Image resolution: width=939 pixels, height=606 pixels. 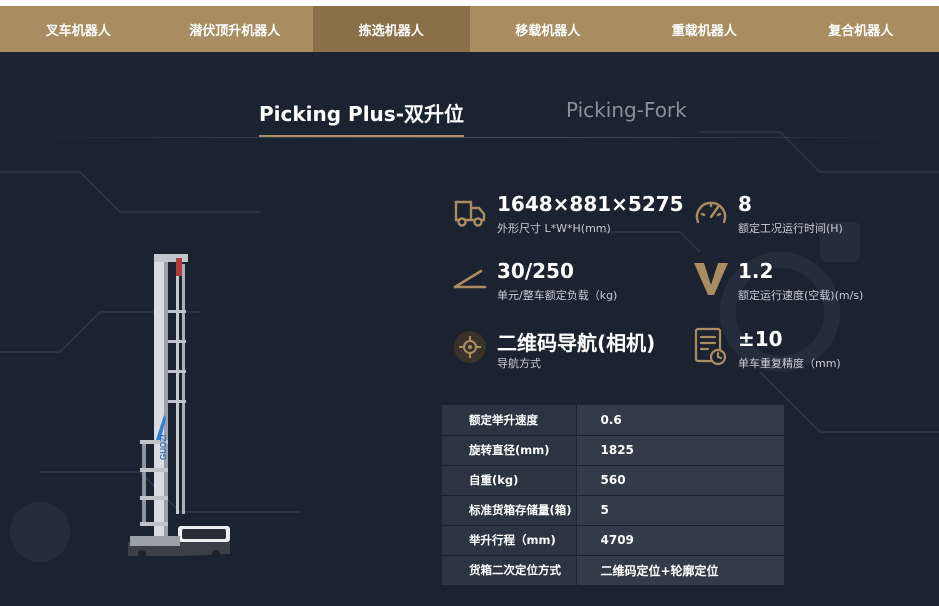 I want to click on target-icon, so click(x=470, y=347).